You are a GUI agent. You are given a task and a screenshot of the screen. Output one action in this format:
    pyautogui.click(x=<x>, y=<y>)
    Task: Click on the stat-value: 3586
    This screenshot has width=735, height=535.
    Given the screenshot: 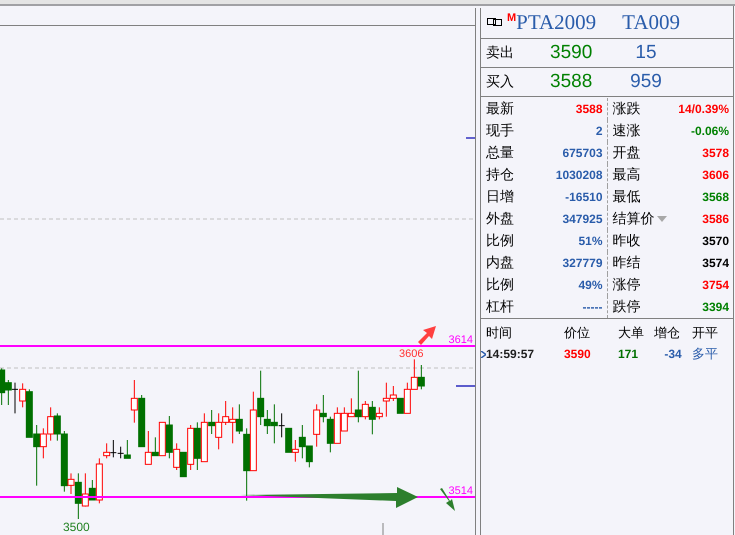 What is the action you would take?
    pyautogui.click(x=715, y=219)
    